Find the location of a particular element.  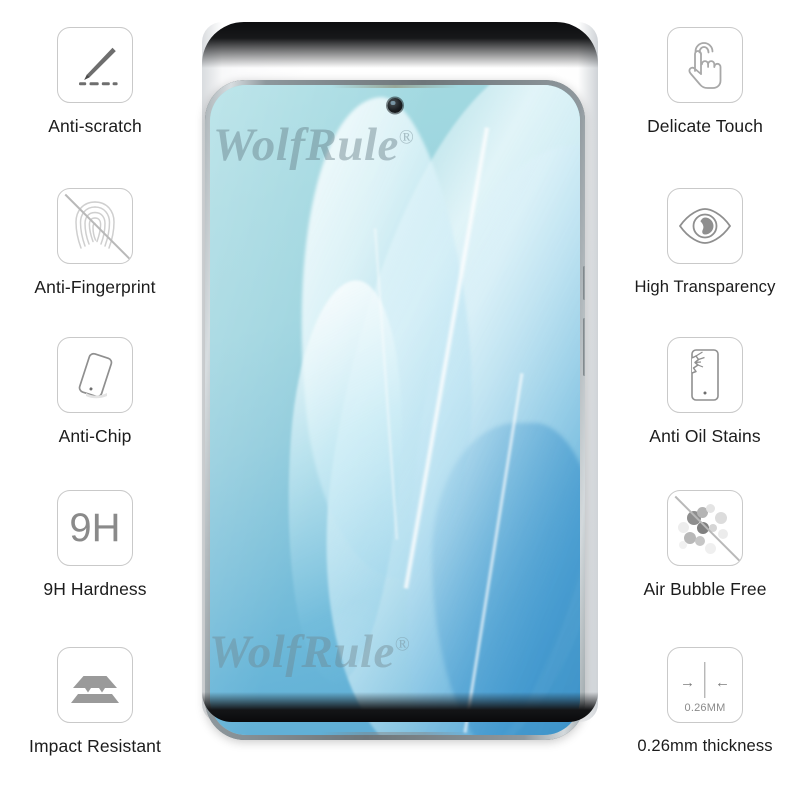

glass-top-rim is located at coordinates (400, 45).